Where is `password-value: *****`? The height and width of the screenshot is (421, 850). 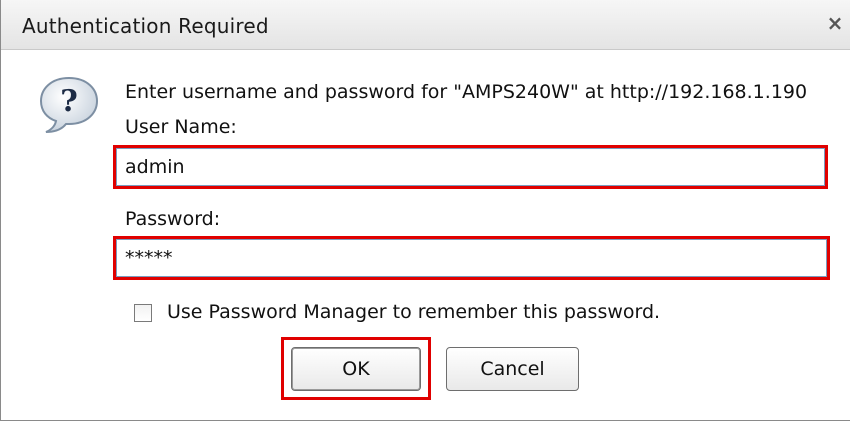 password-value: ***** is located at coordinates (471, 258).